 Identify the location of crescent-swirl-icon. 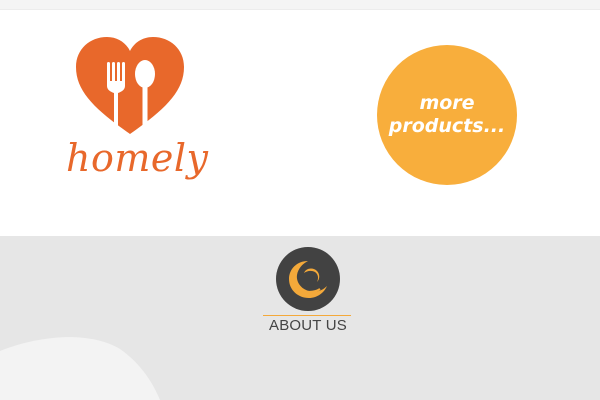
(308, 279).